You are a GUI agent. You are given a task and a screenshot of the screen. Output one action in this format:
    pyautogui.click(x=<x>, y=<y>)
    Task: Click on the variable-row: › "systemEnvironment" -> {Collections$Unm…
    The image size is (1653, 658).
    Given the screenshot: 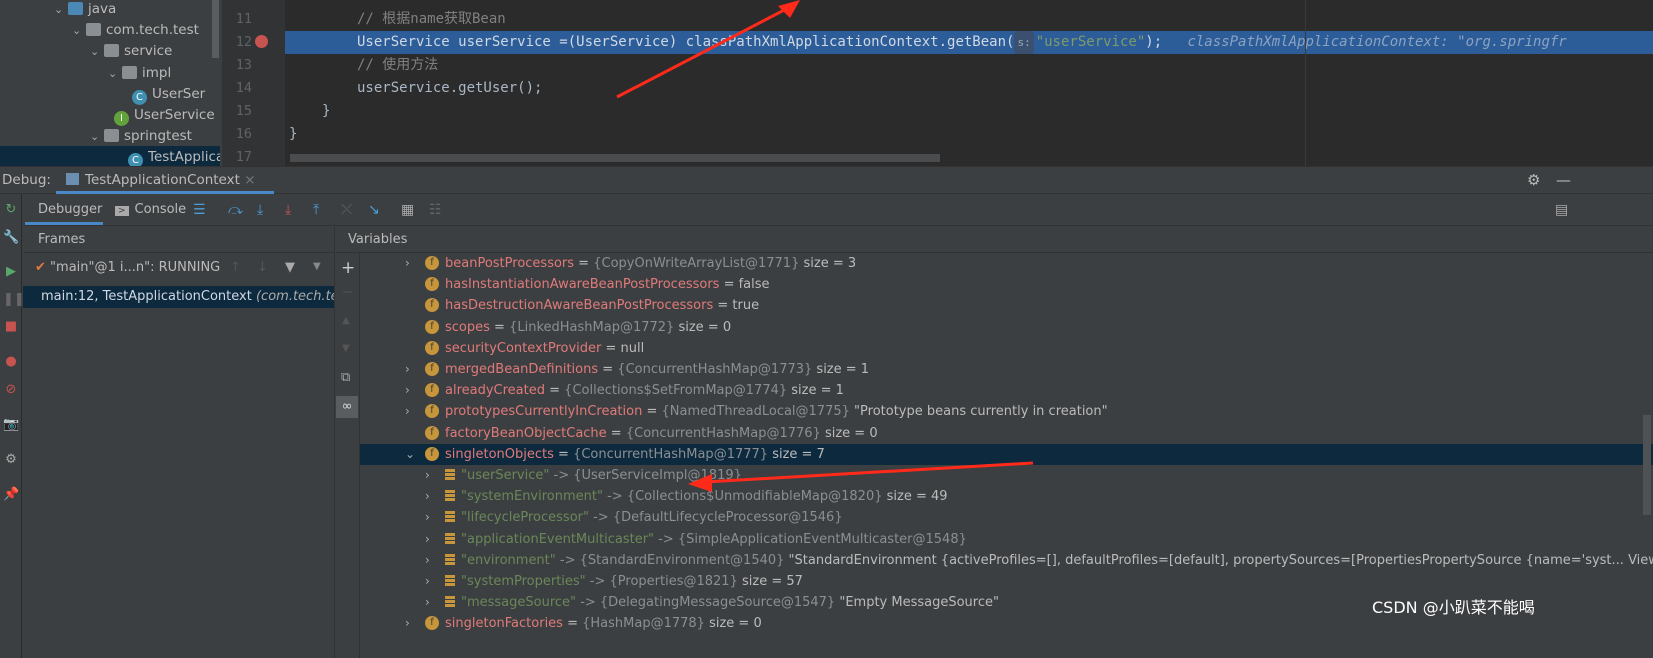 What is the action you would take?
    pyautogui.click(x=1006, y=496)
    